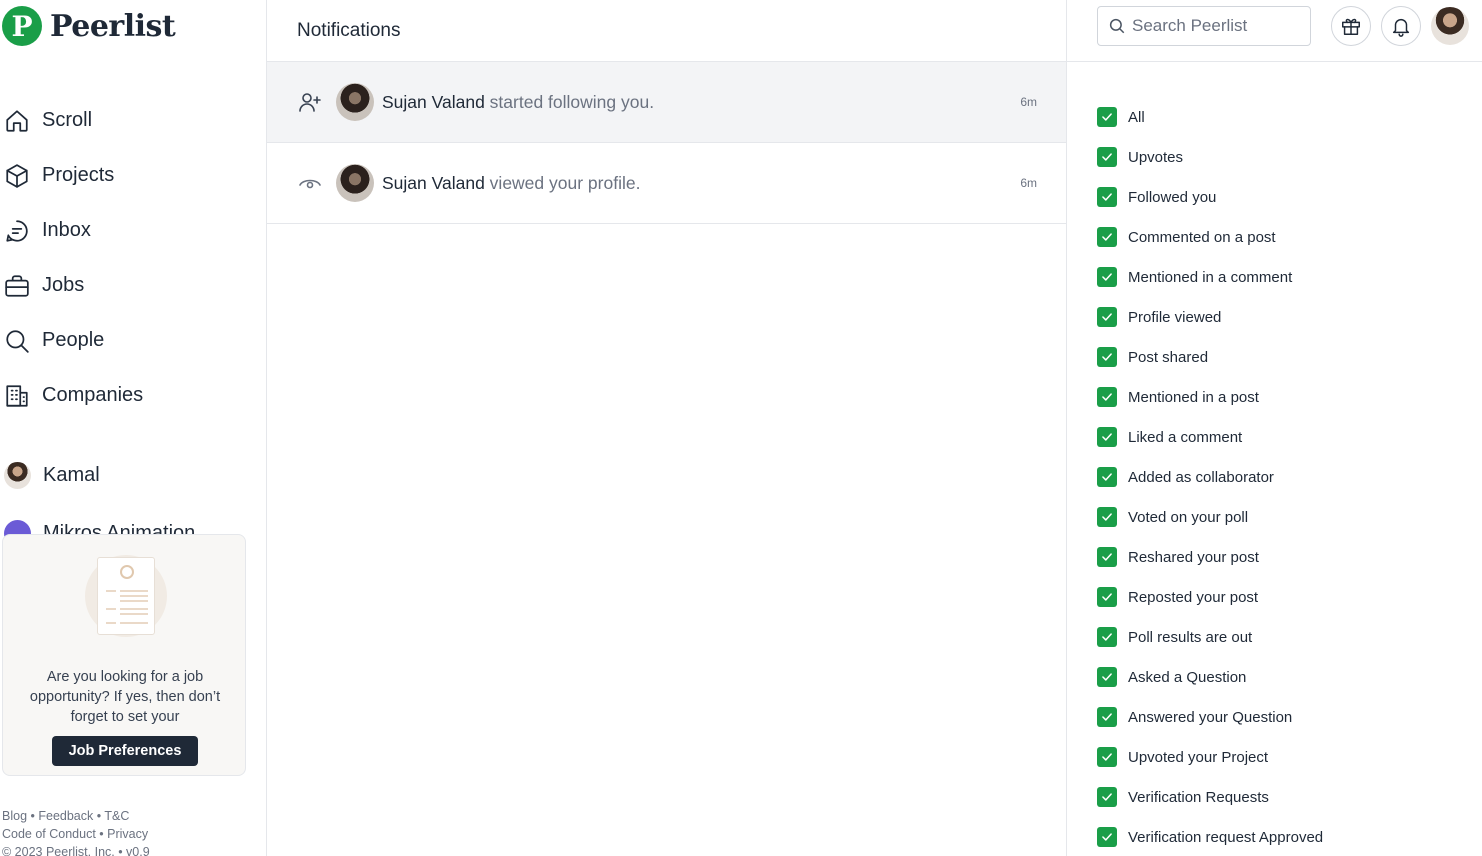  What do you see at coordinates (1217, 26) in the screenshot?
I see `search-input` at bounding box center [1217, 26].